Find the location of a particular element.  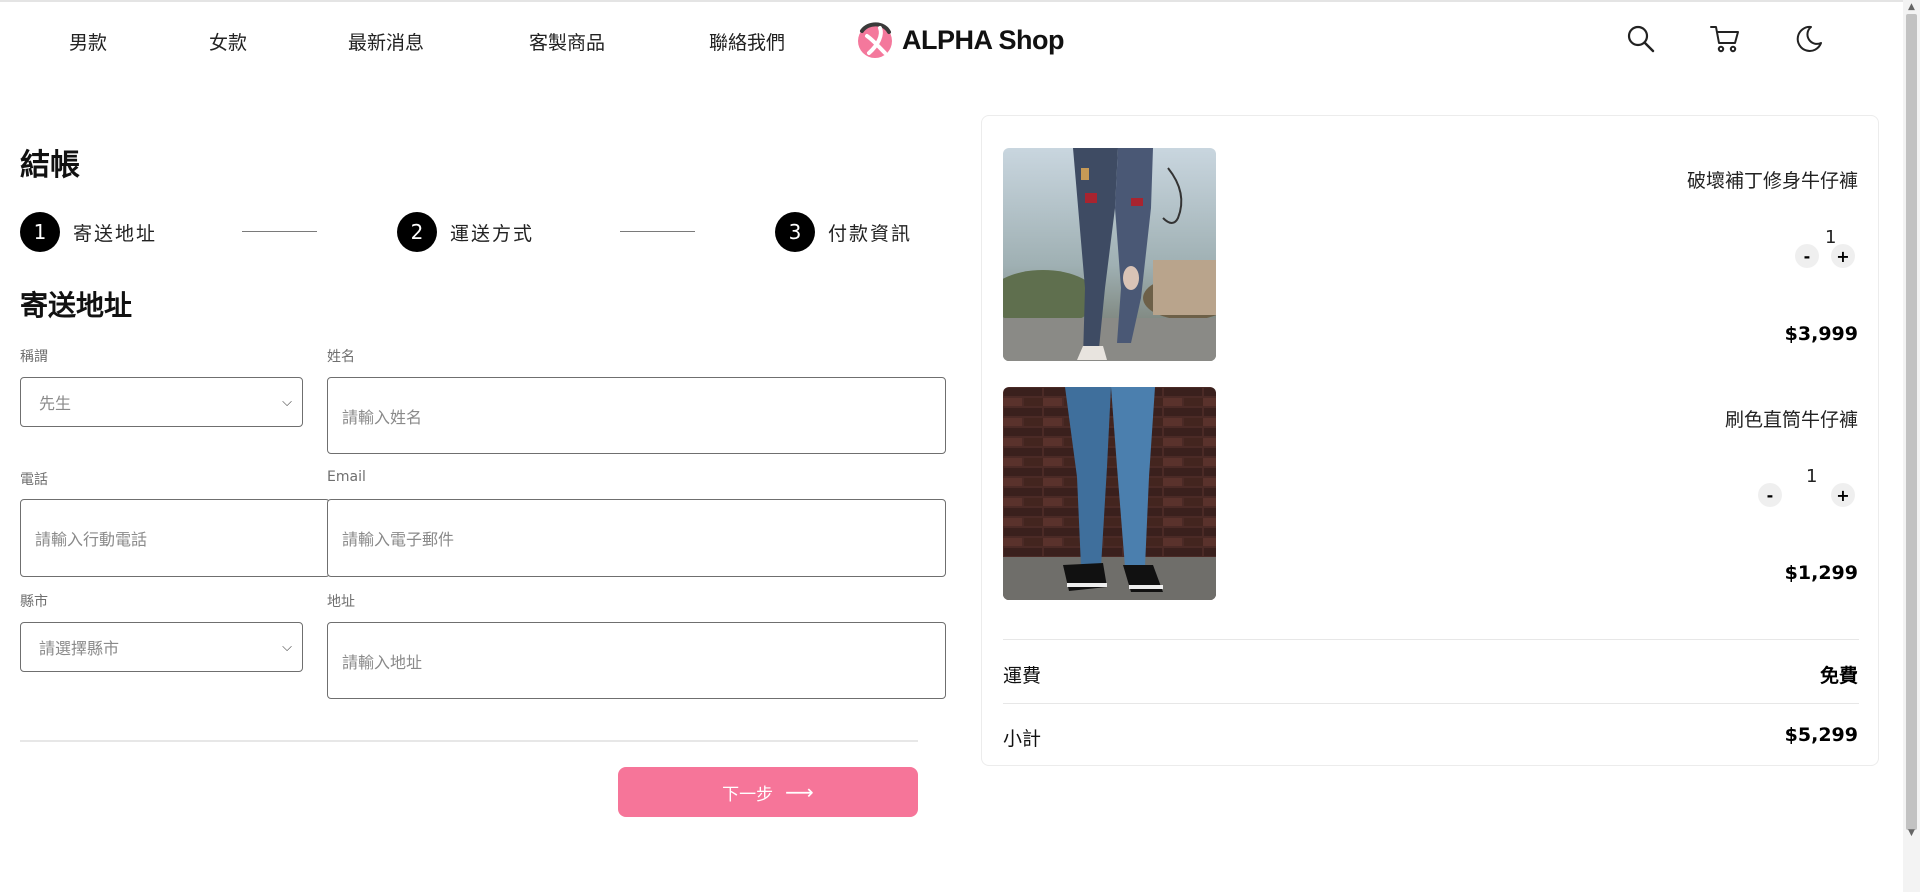

email-label: Email is located at coordinates (346, 477).